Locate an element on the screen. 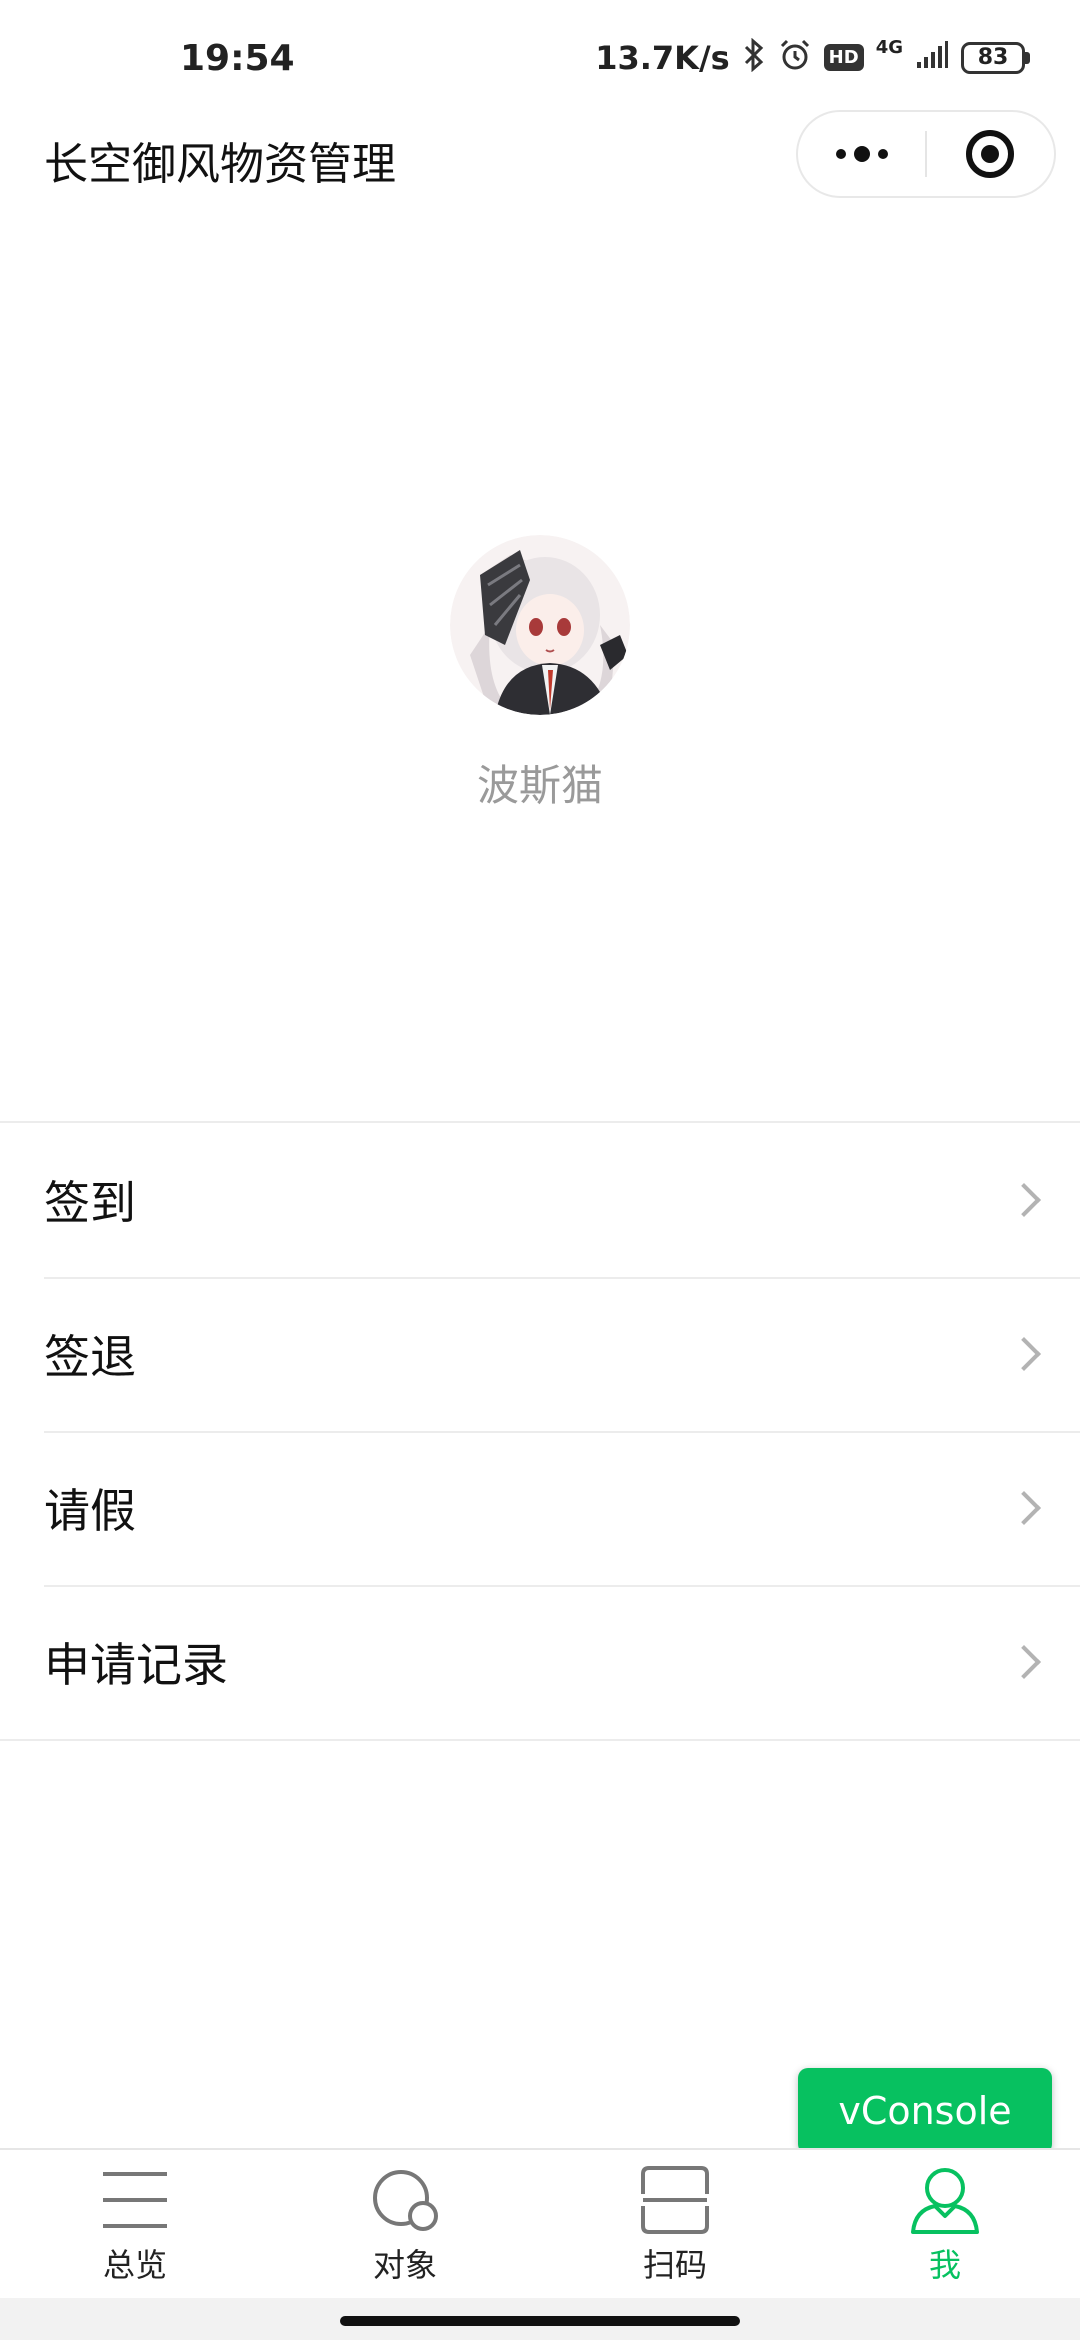  mini-program-capsule is located at coordinates (926, 154).